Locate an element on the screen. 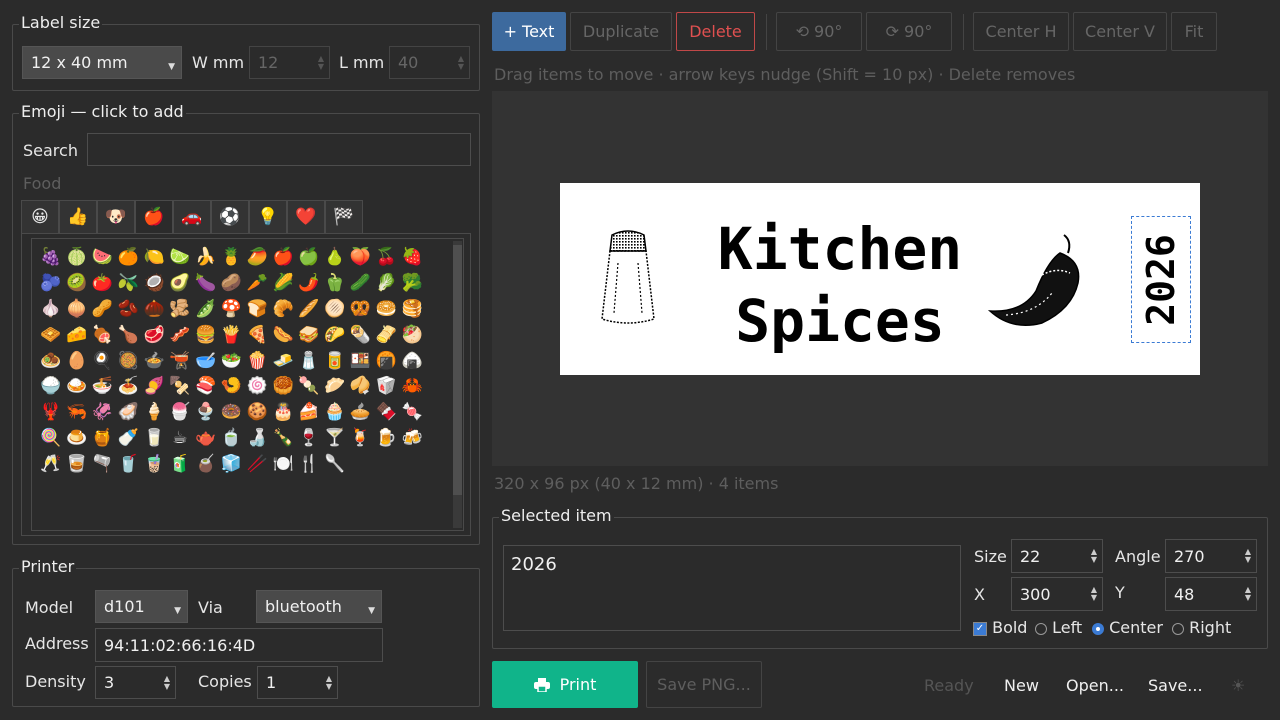 The image size is (1280, 720). emoji-item: 🍘 is located at coordinates (386, 362).